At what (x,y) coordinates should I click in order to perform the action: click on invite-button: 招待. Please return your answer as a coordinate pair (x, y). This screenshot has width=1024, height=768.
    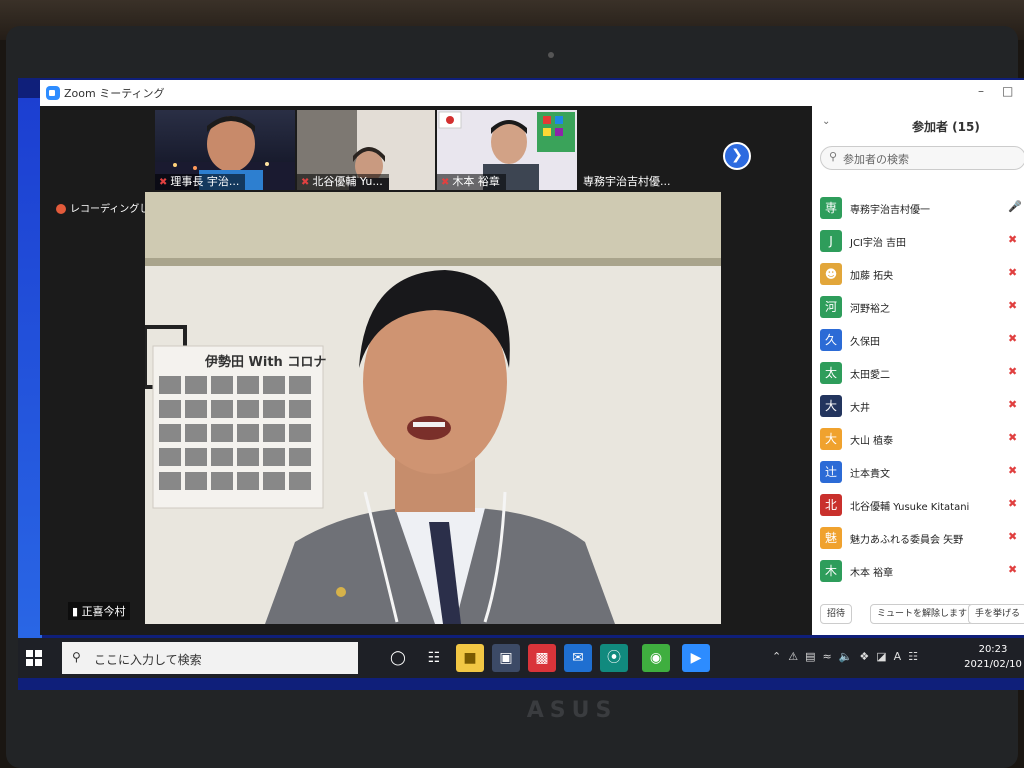
    Looking at the image, I should click on (836, 614).